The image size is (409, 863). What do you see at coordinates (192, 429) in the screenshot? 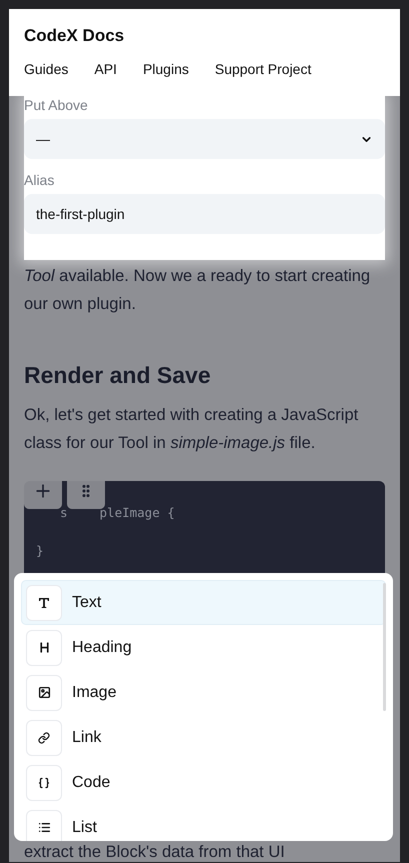
I see `paragraph: Ok, let's get started with creating a JavaScript class for our Tool in simple-image.js file.` at bounding box center [192, 429].